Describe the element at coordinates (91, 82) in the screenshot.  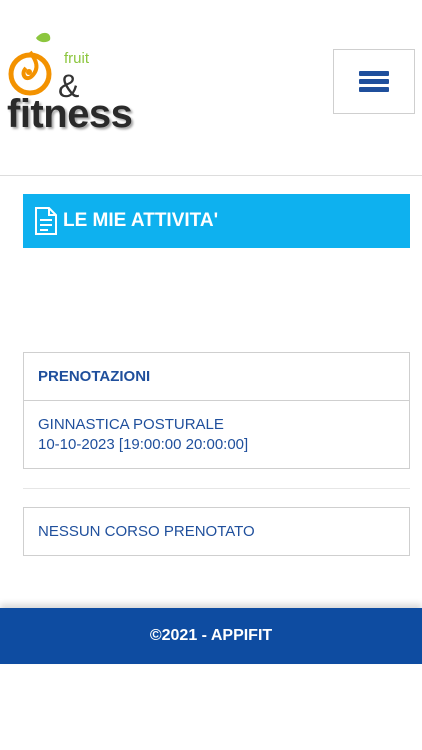
I see `fruit-fitness-logo: fruit & fitness` at that location.